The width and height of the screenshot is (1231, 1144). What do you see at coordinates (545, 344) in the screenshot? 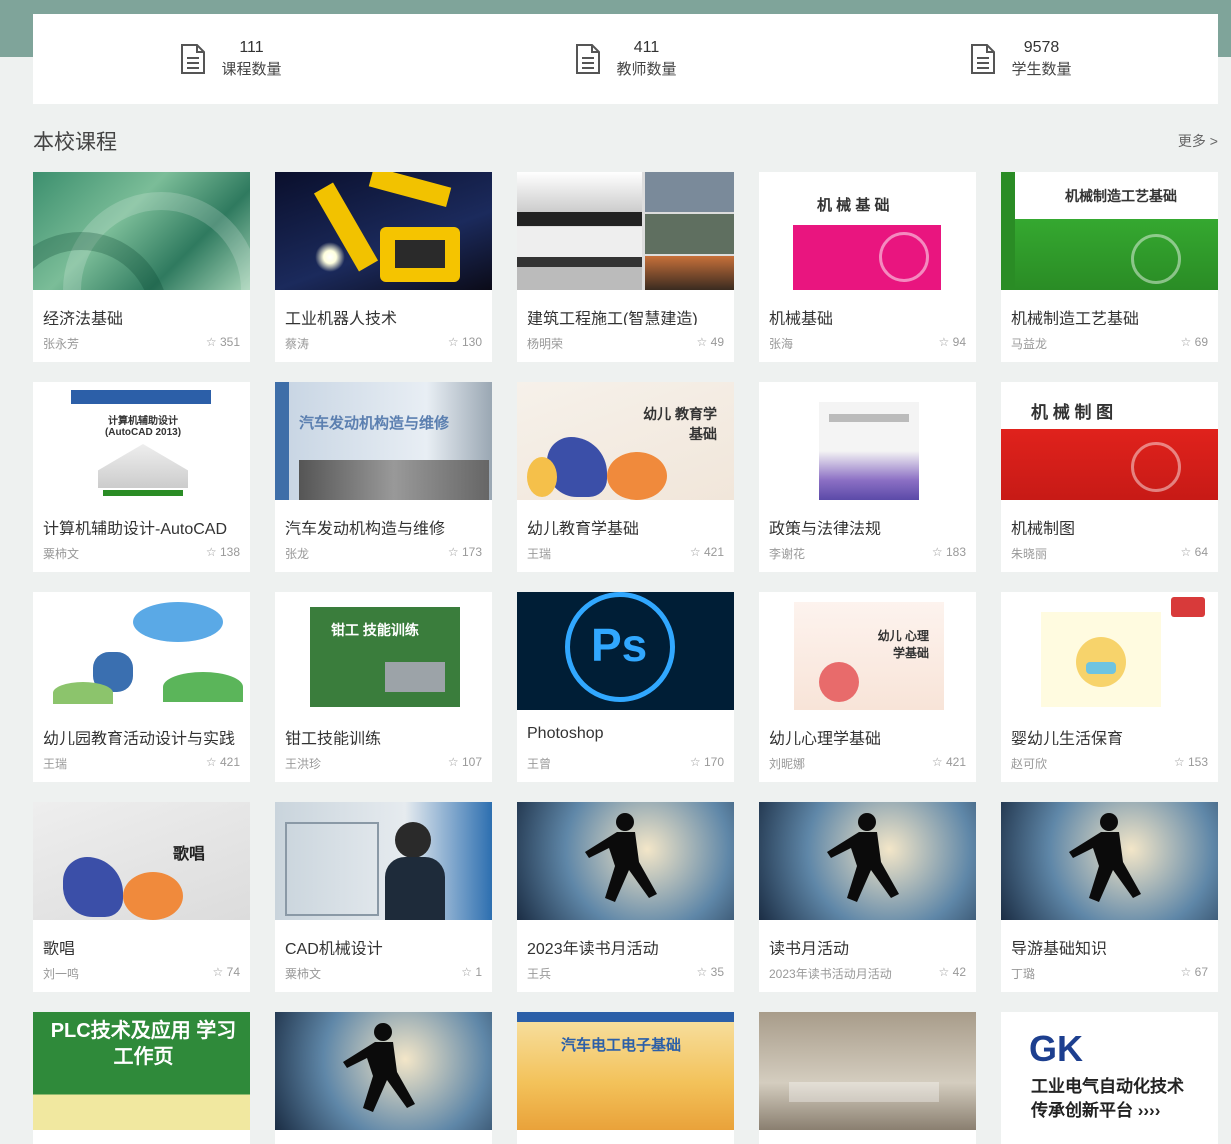
I see `course-teacher: 杨明荣` at bounding box center [545, 344].